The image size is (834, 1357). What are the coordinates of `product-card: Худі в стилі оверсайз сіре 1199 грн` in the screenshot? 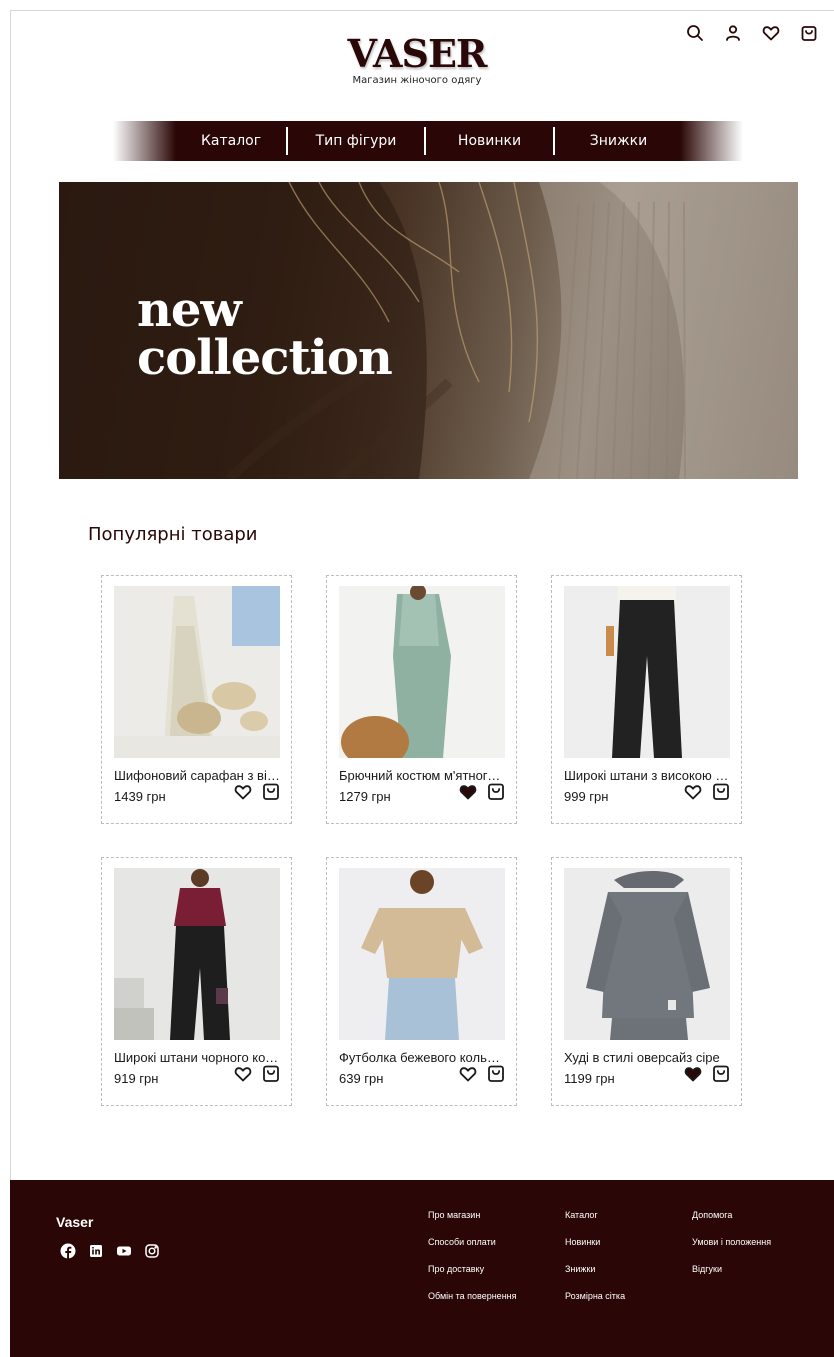 It's located at (646, 981).